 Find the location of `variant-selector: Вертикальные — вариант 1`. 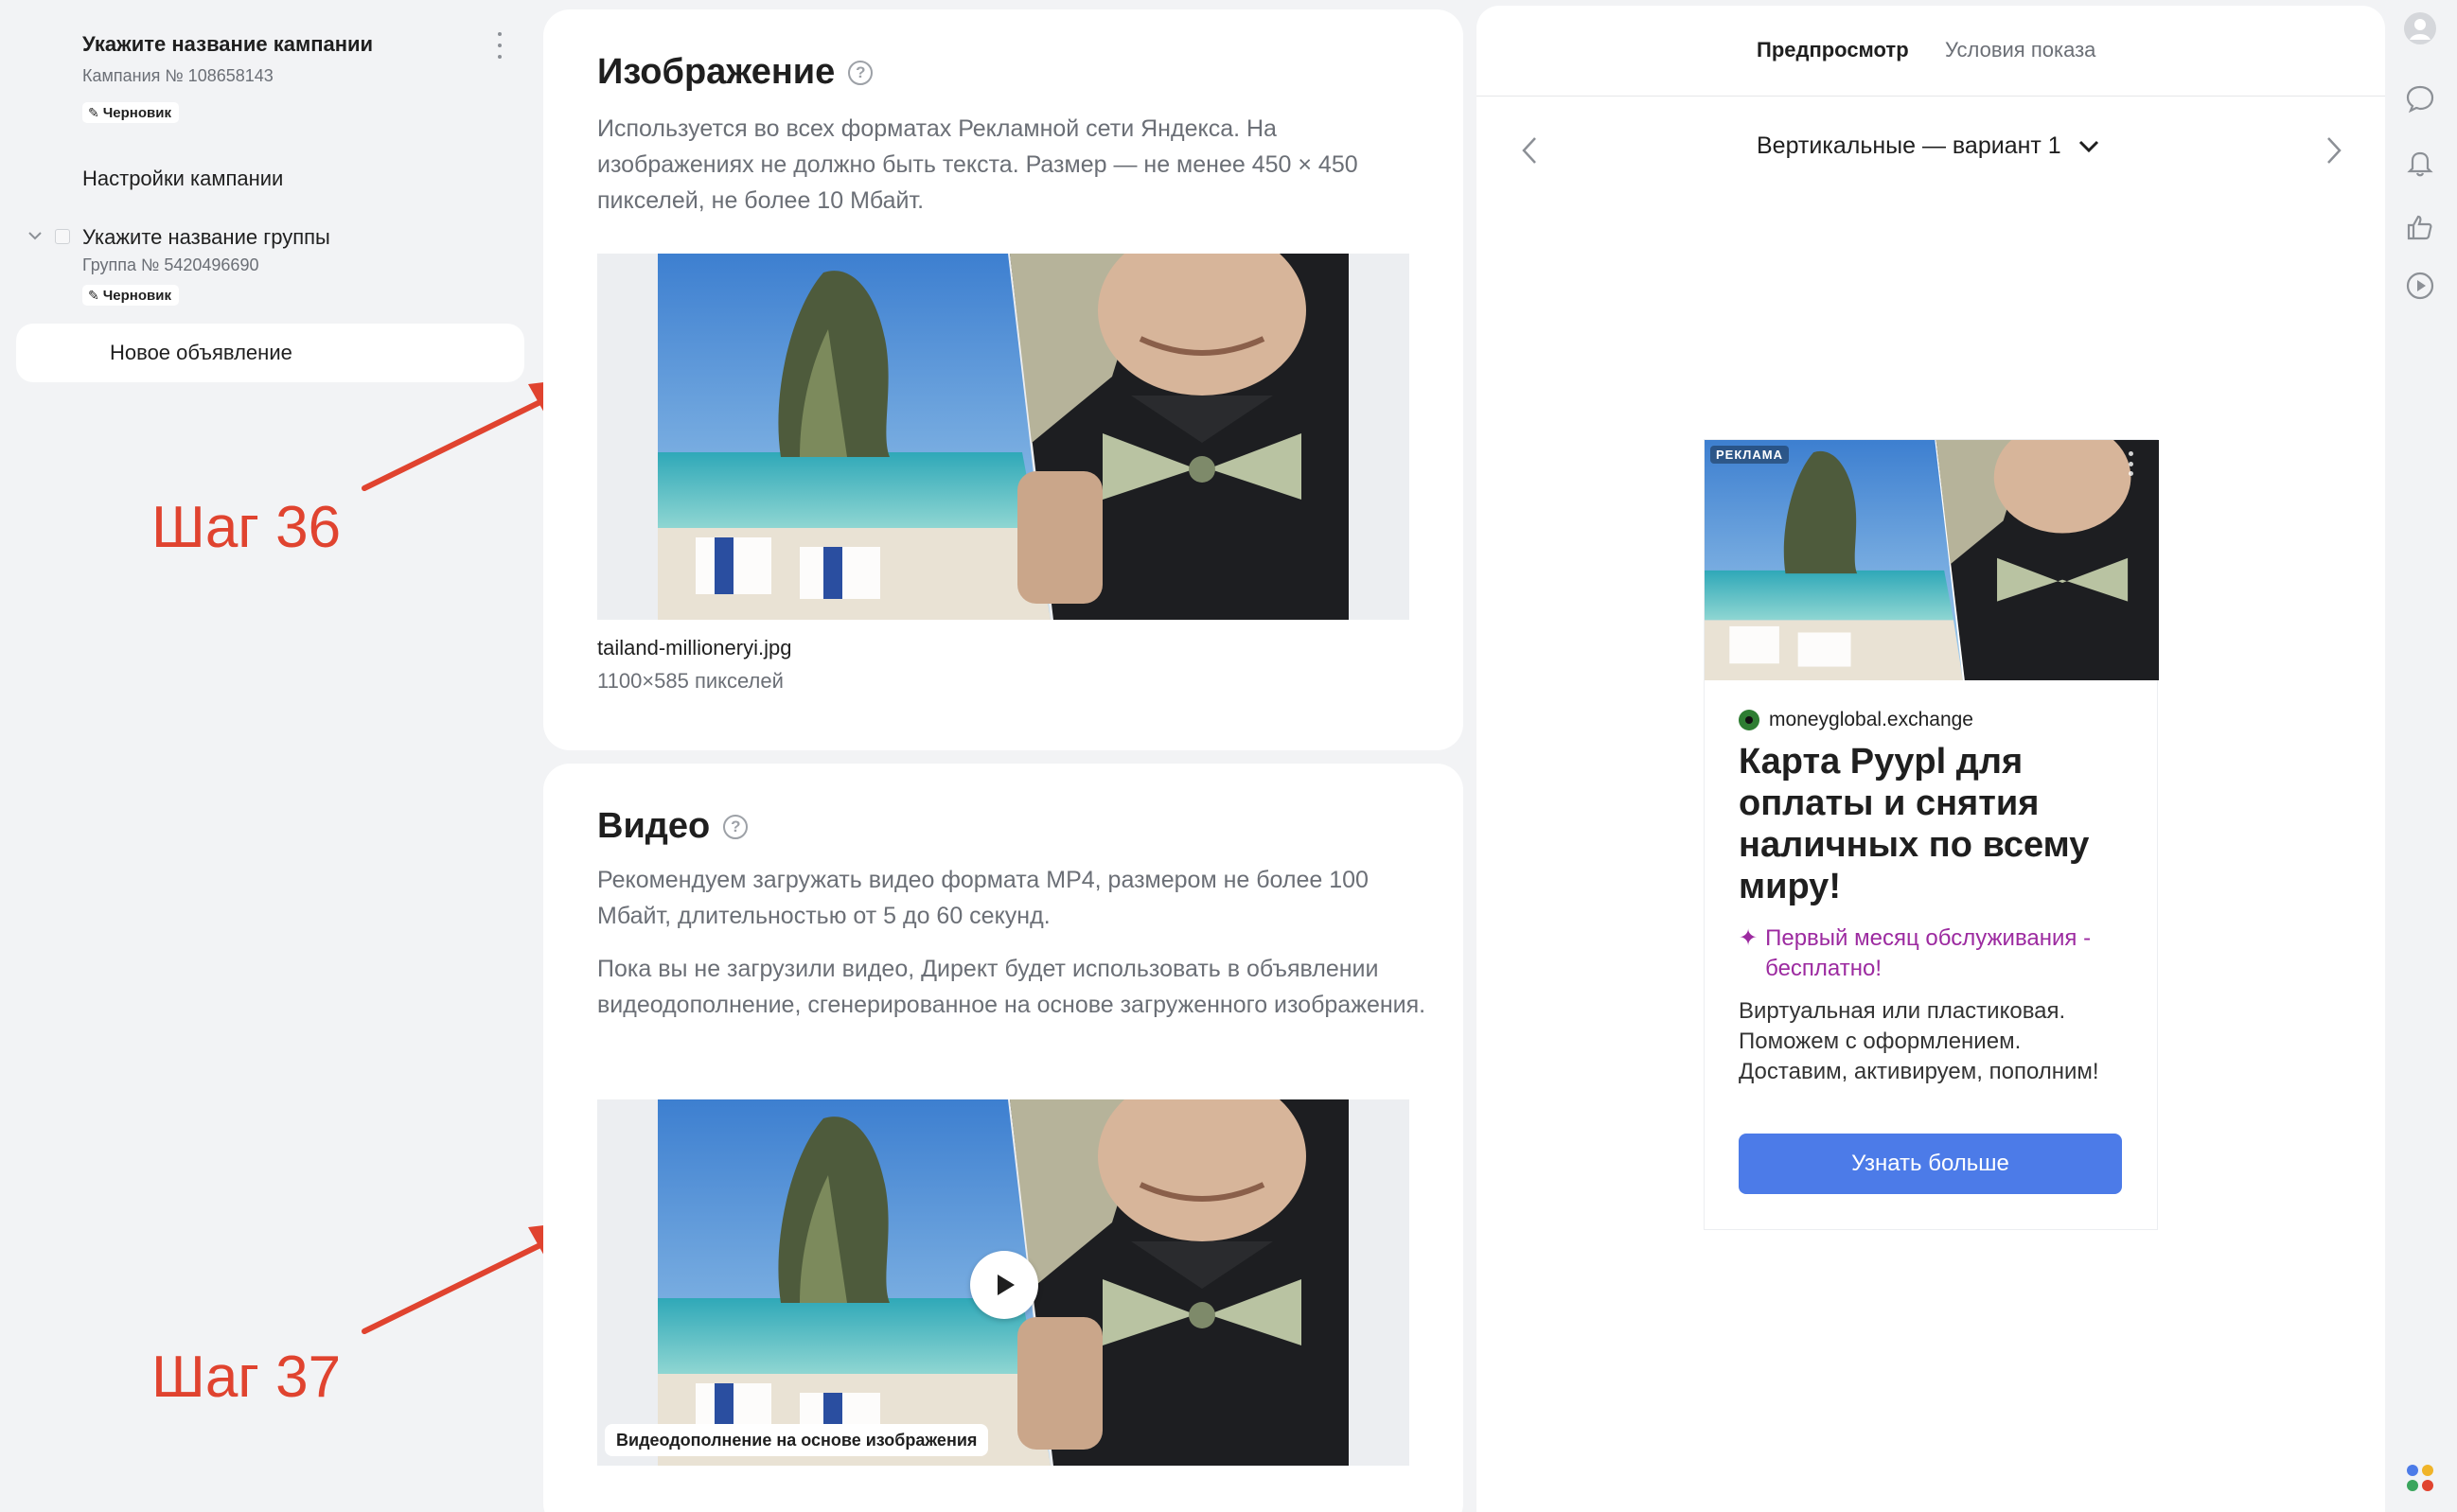

variant-selector: Вертикальные — вариант 1 is located at coordinates (1928, 146).